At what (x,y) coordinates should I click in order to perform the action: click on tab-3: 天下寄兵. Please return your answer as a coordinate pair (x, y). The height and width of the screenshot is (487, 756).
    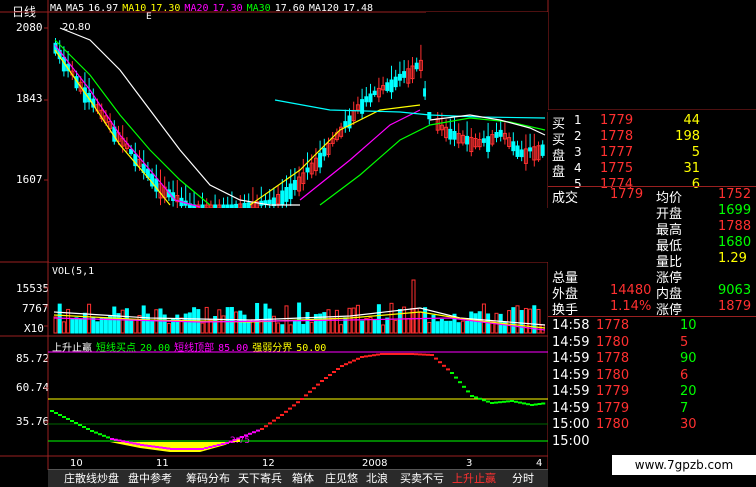
    Looking at the image, I should click on (260, 477).